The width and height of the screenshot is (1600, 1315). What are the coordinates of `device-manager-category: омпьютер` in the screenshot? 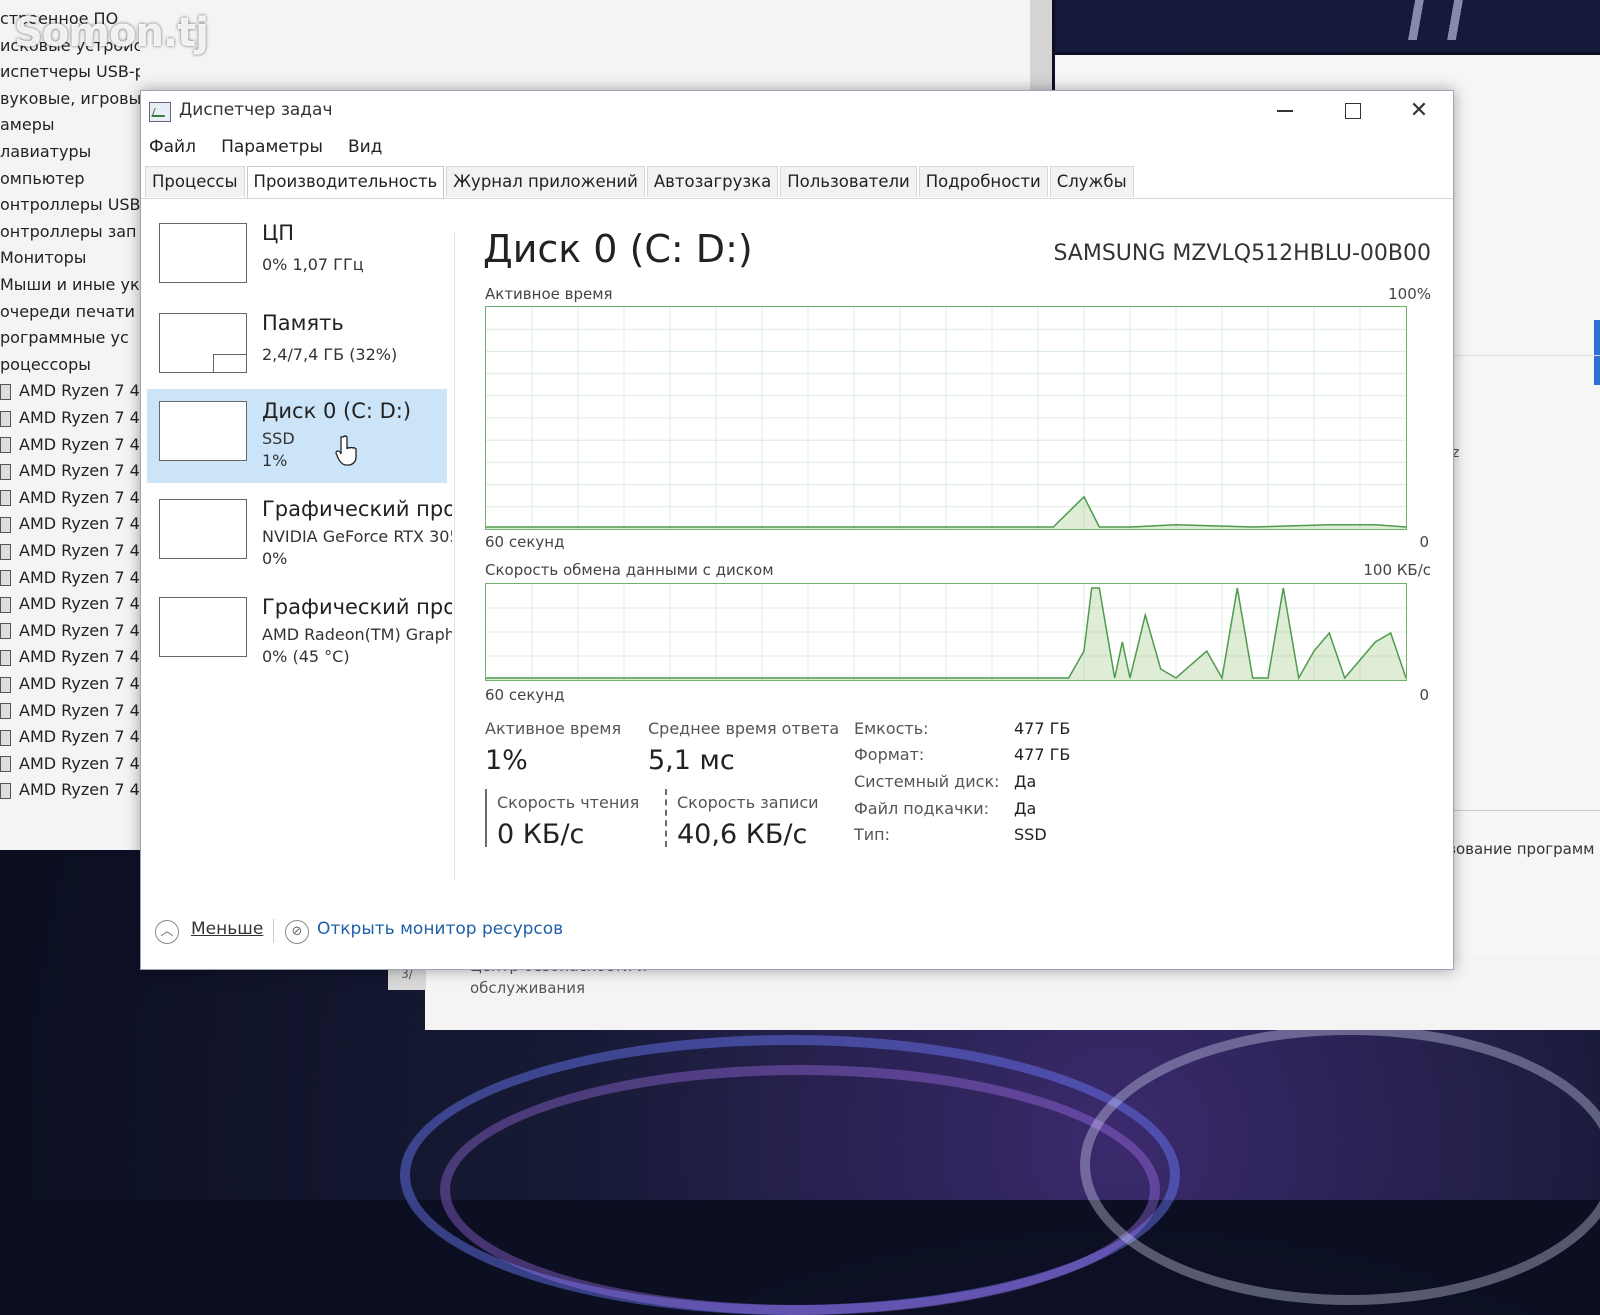 It's located at (70, 179).